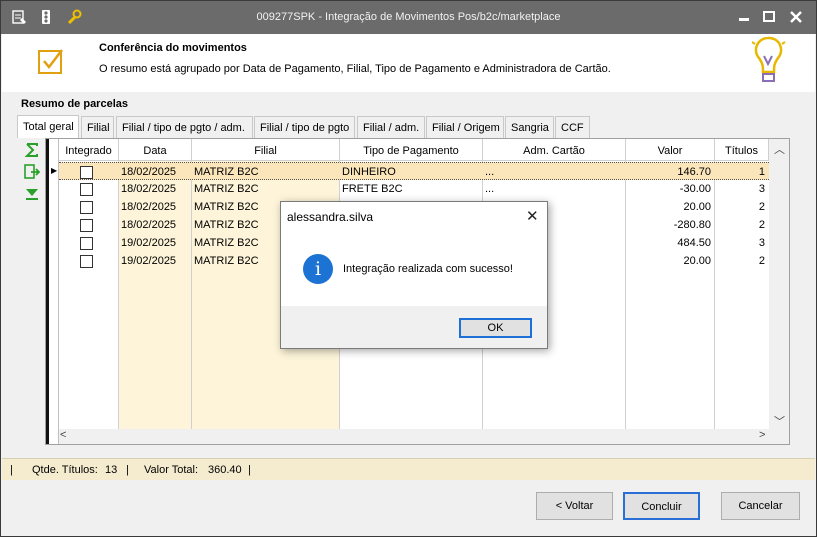 Image resolution: width=817 pixels, height=537 pixels. Describe the element at coordinates (74, 104) in the screenshot. I see `section-title: Resumo de parcelas` at that location.